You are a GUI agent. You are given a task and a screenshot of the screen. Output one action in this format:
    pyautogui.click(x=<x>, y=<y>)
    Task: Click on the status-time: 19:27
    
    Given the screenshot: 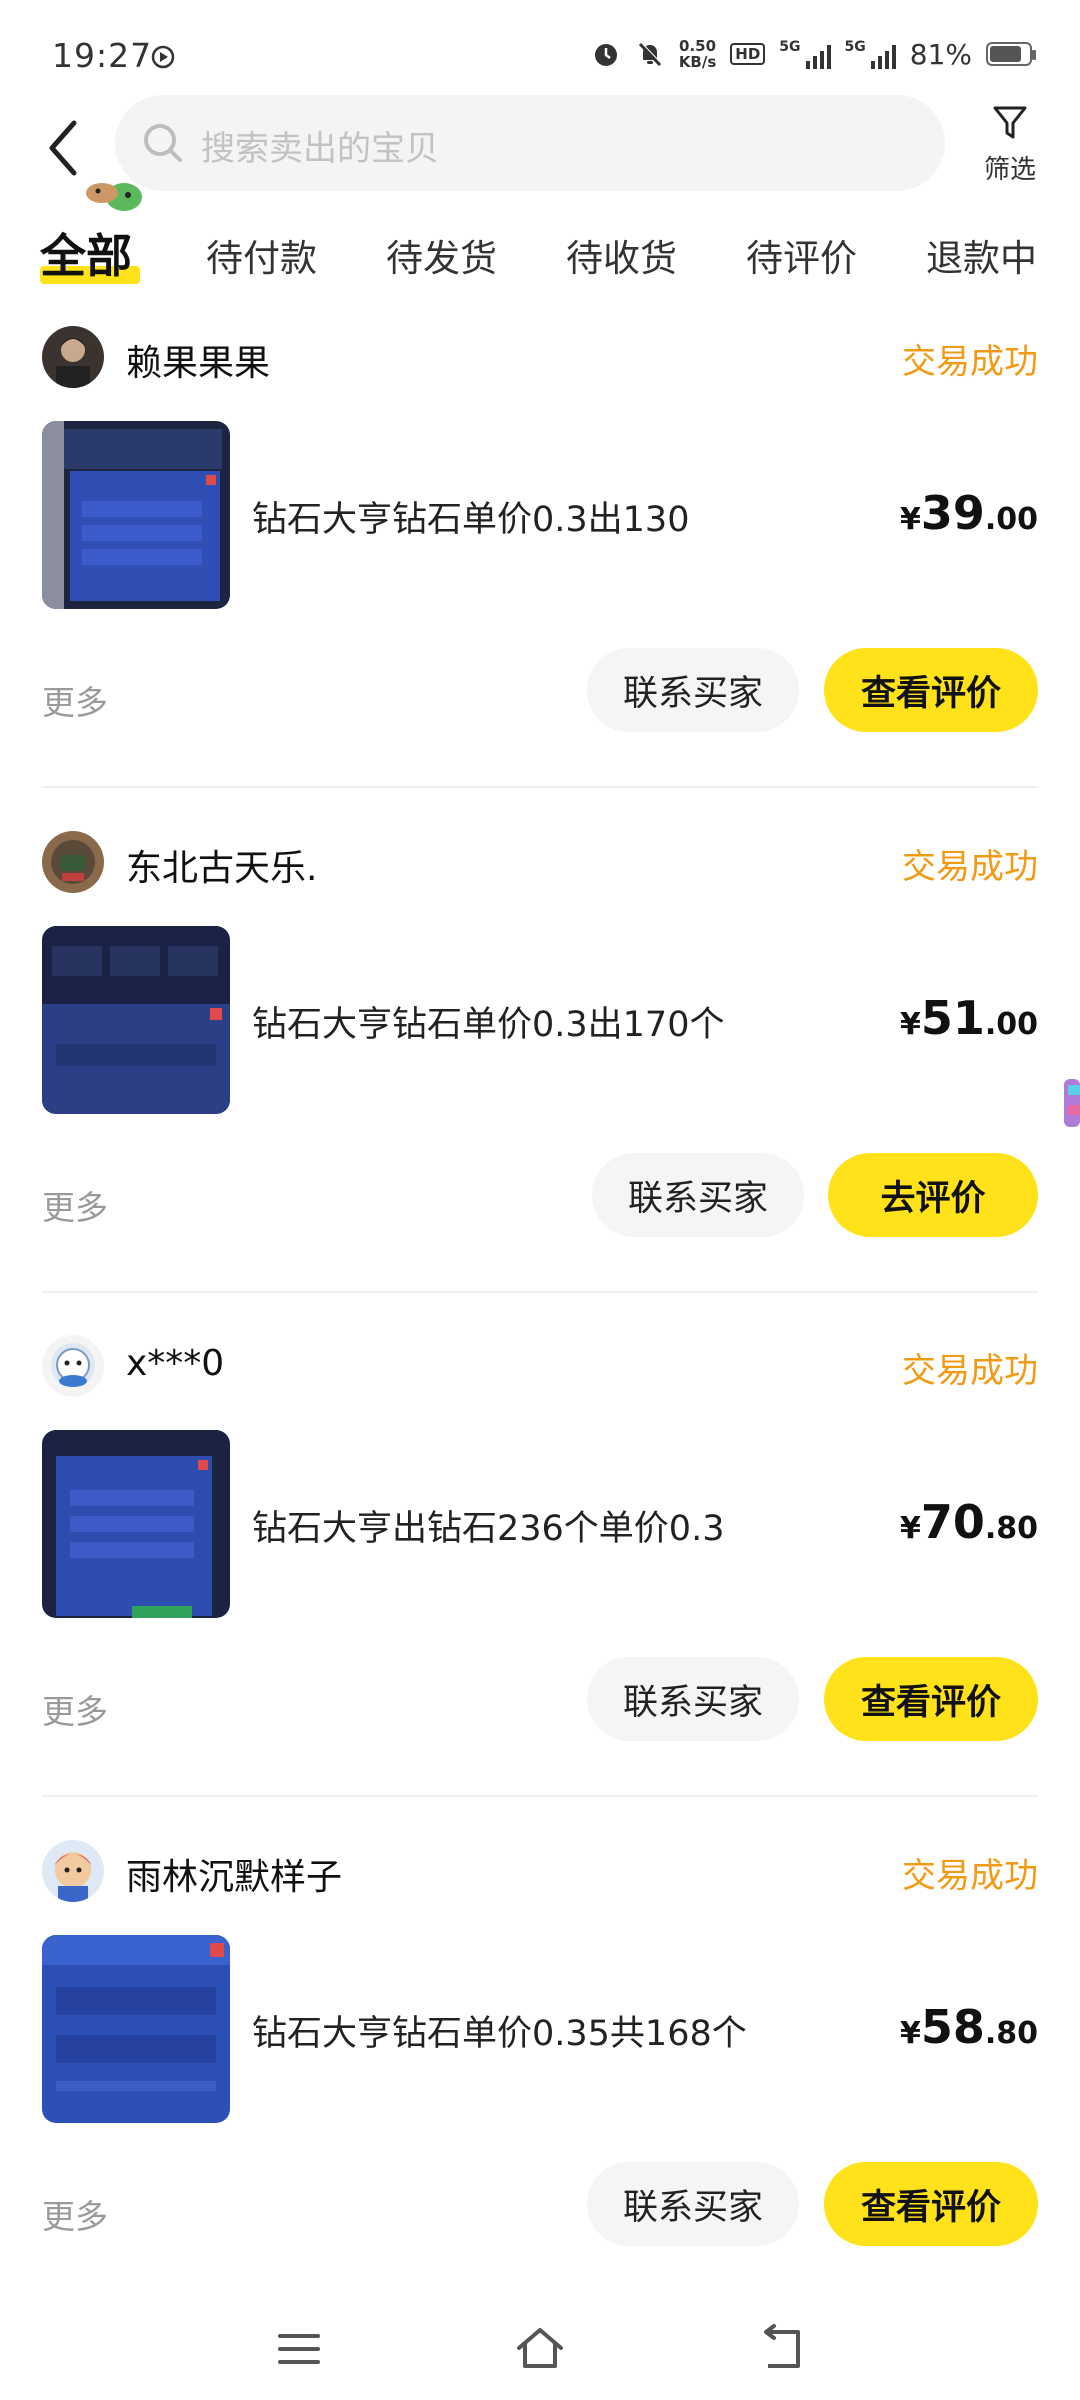 What is the action you would take?
    pyautogui.click(x=102, y=55)
    